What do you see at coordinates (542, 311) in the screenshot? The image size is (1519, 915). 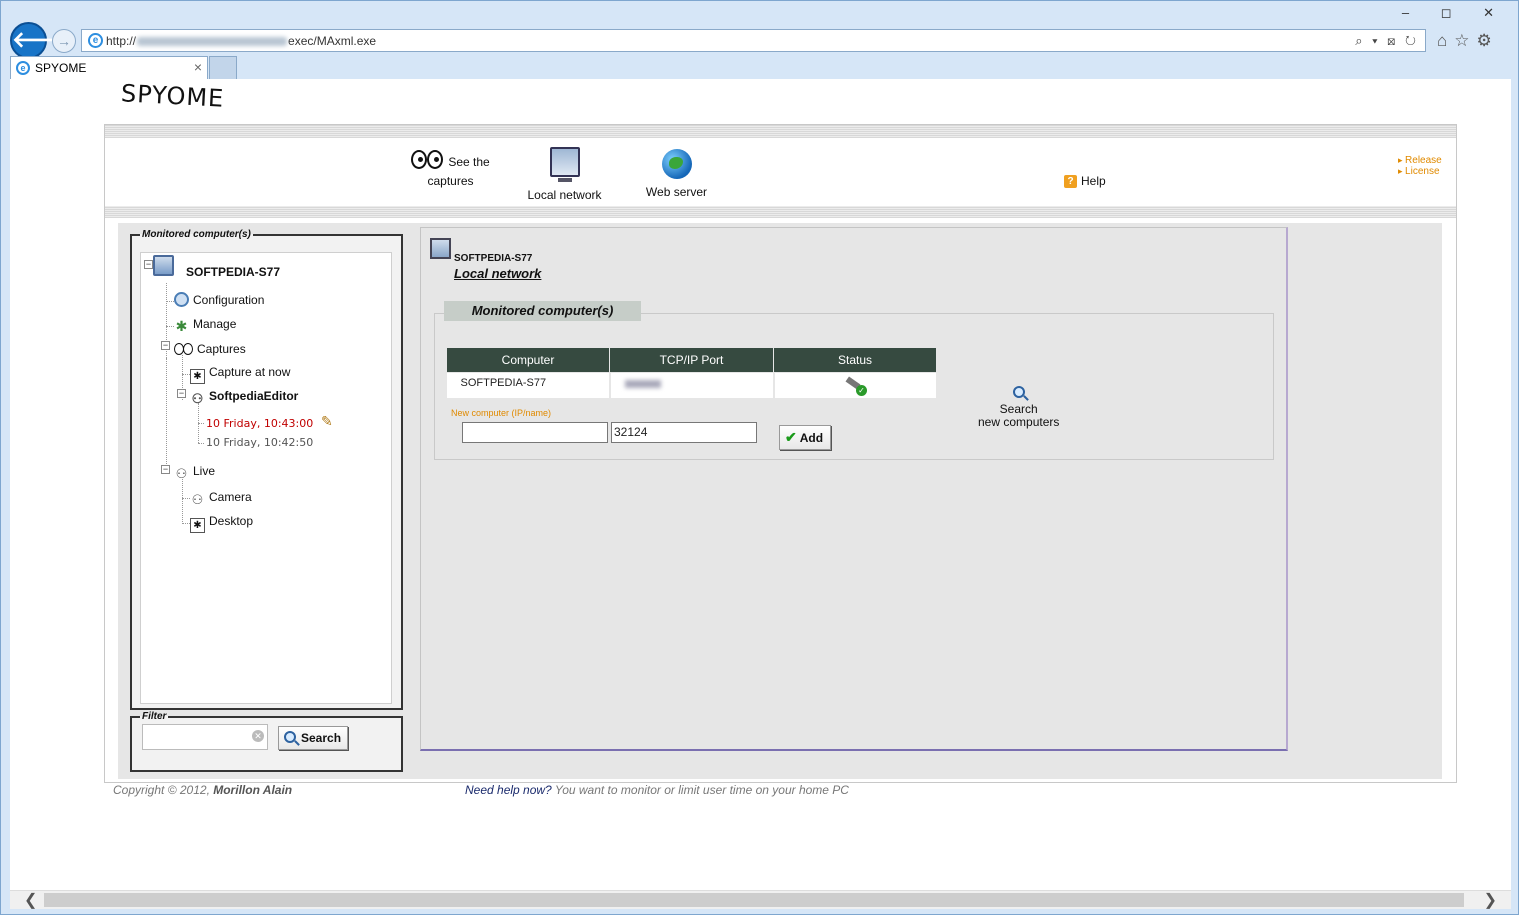 I see `section-title: Monitored computer(s)` at bounding box center [542, 311].